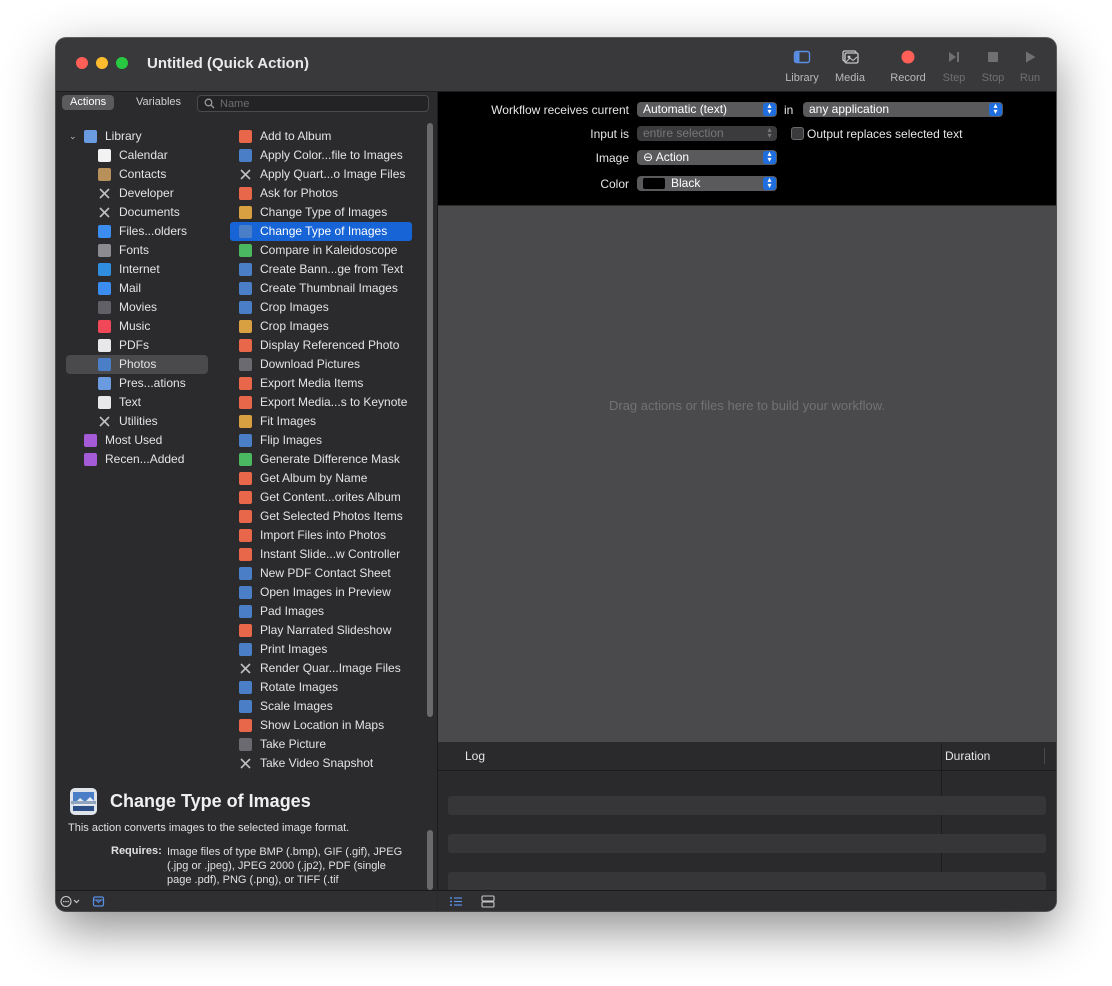  What do you see at coordinates (320, 103) in the screenshot?
I see `search-input` at bounding box center [320, 103].